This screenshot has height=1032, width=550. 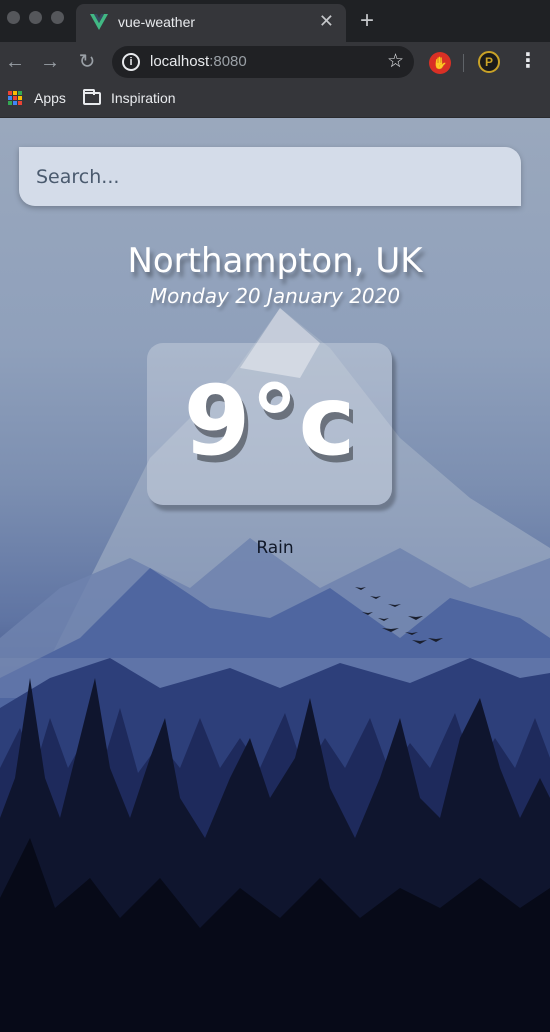 I want to click on toolbar-divider, so click(x=463, y=63).